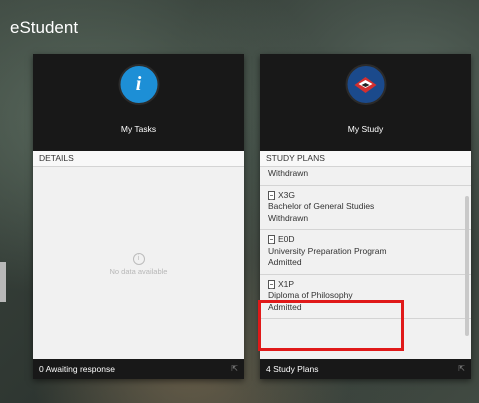  What do you see at coordinates (138, 159) in the screenshot?
I see `details-section-label: DETAILS` at bounding box center [138, 159].